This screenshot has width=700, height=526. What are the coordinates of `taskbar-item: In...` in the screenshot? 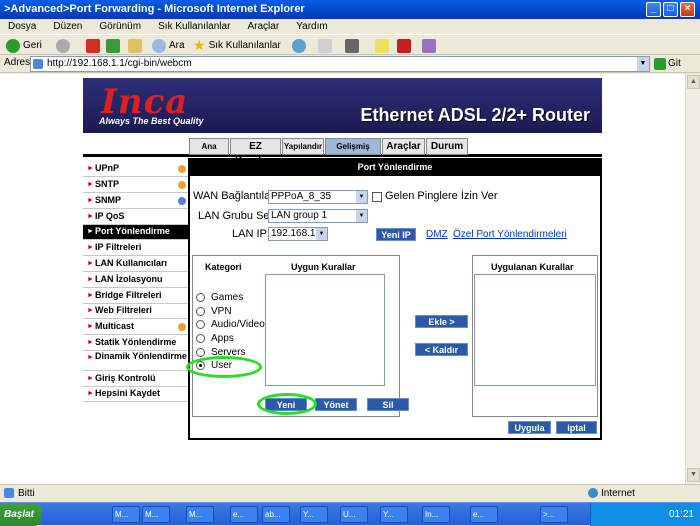 It's located at (436, 514).